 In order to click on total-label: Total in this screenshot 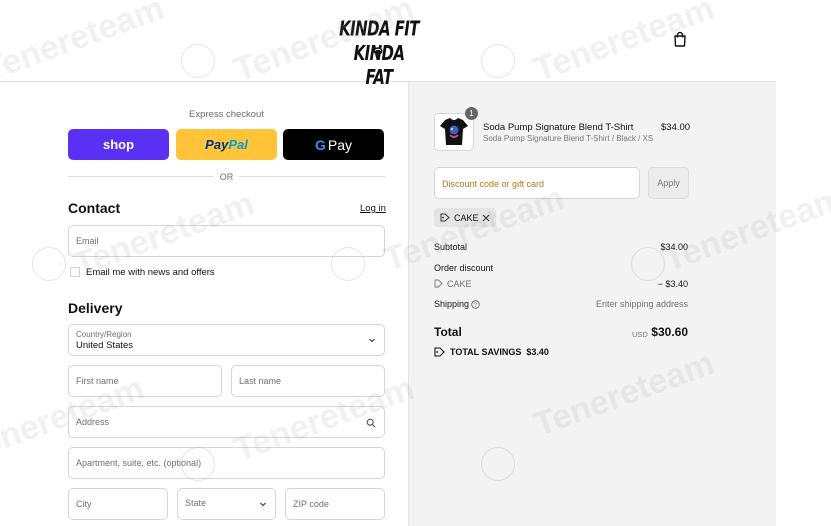, I will do `click(448, 332)`.